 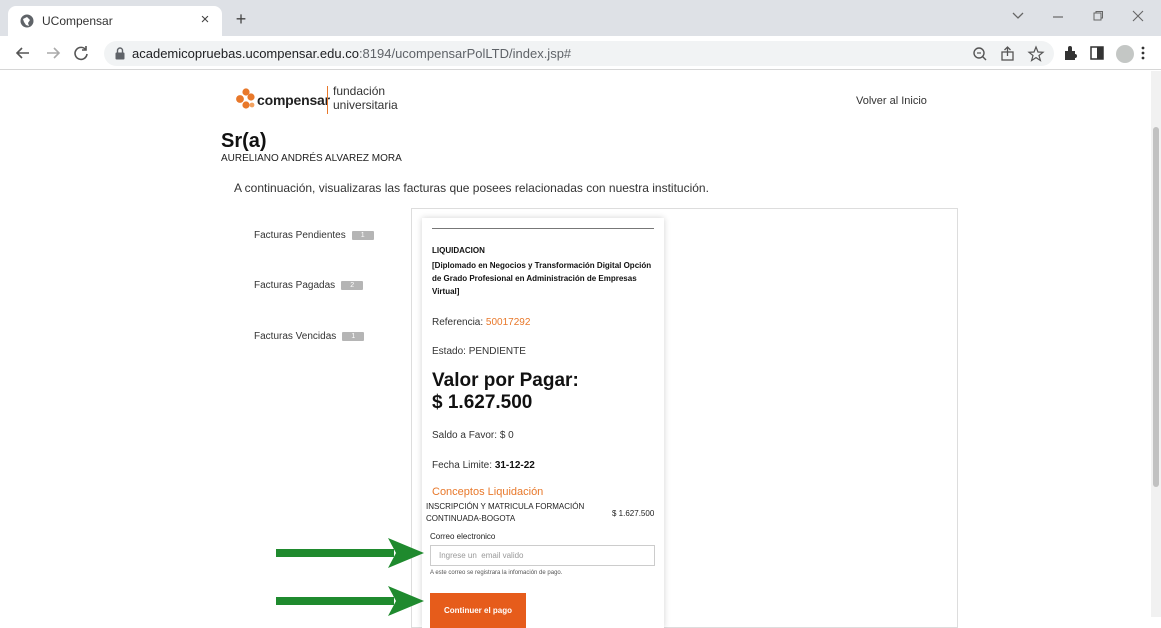 What do you see at coordinates (53, 53) in the screenshot?
I see `forward-arrow-icon` at bounding box center [53, 53].